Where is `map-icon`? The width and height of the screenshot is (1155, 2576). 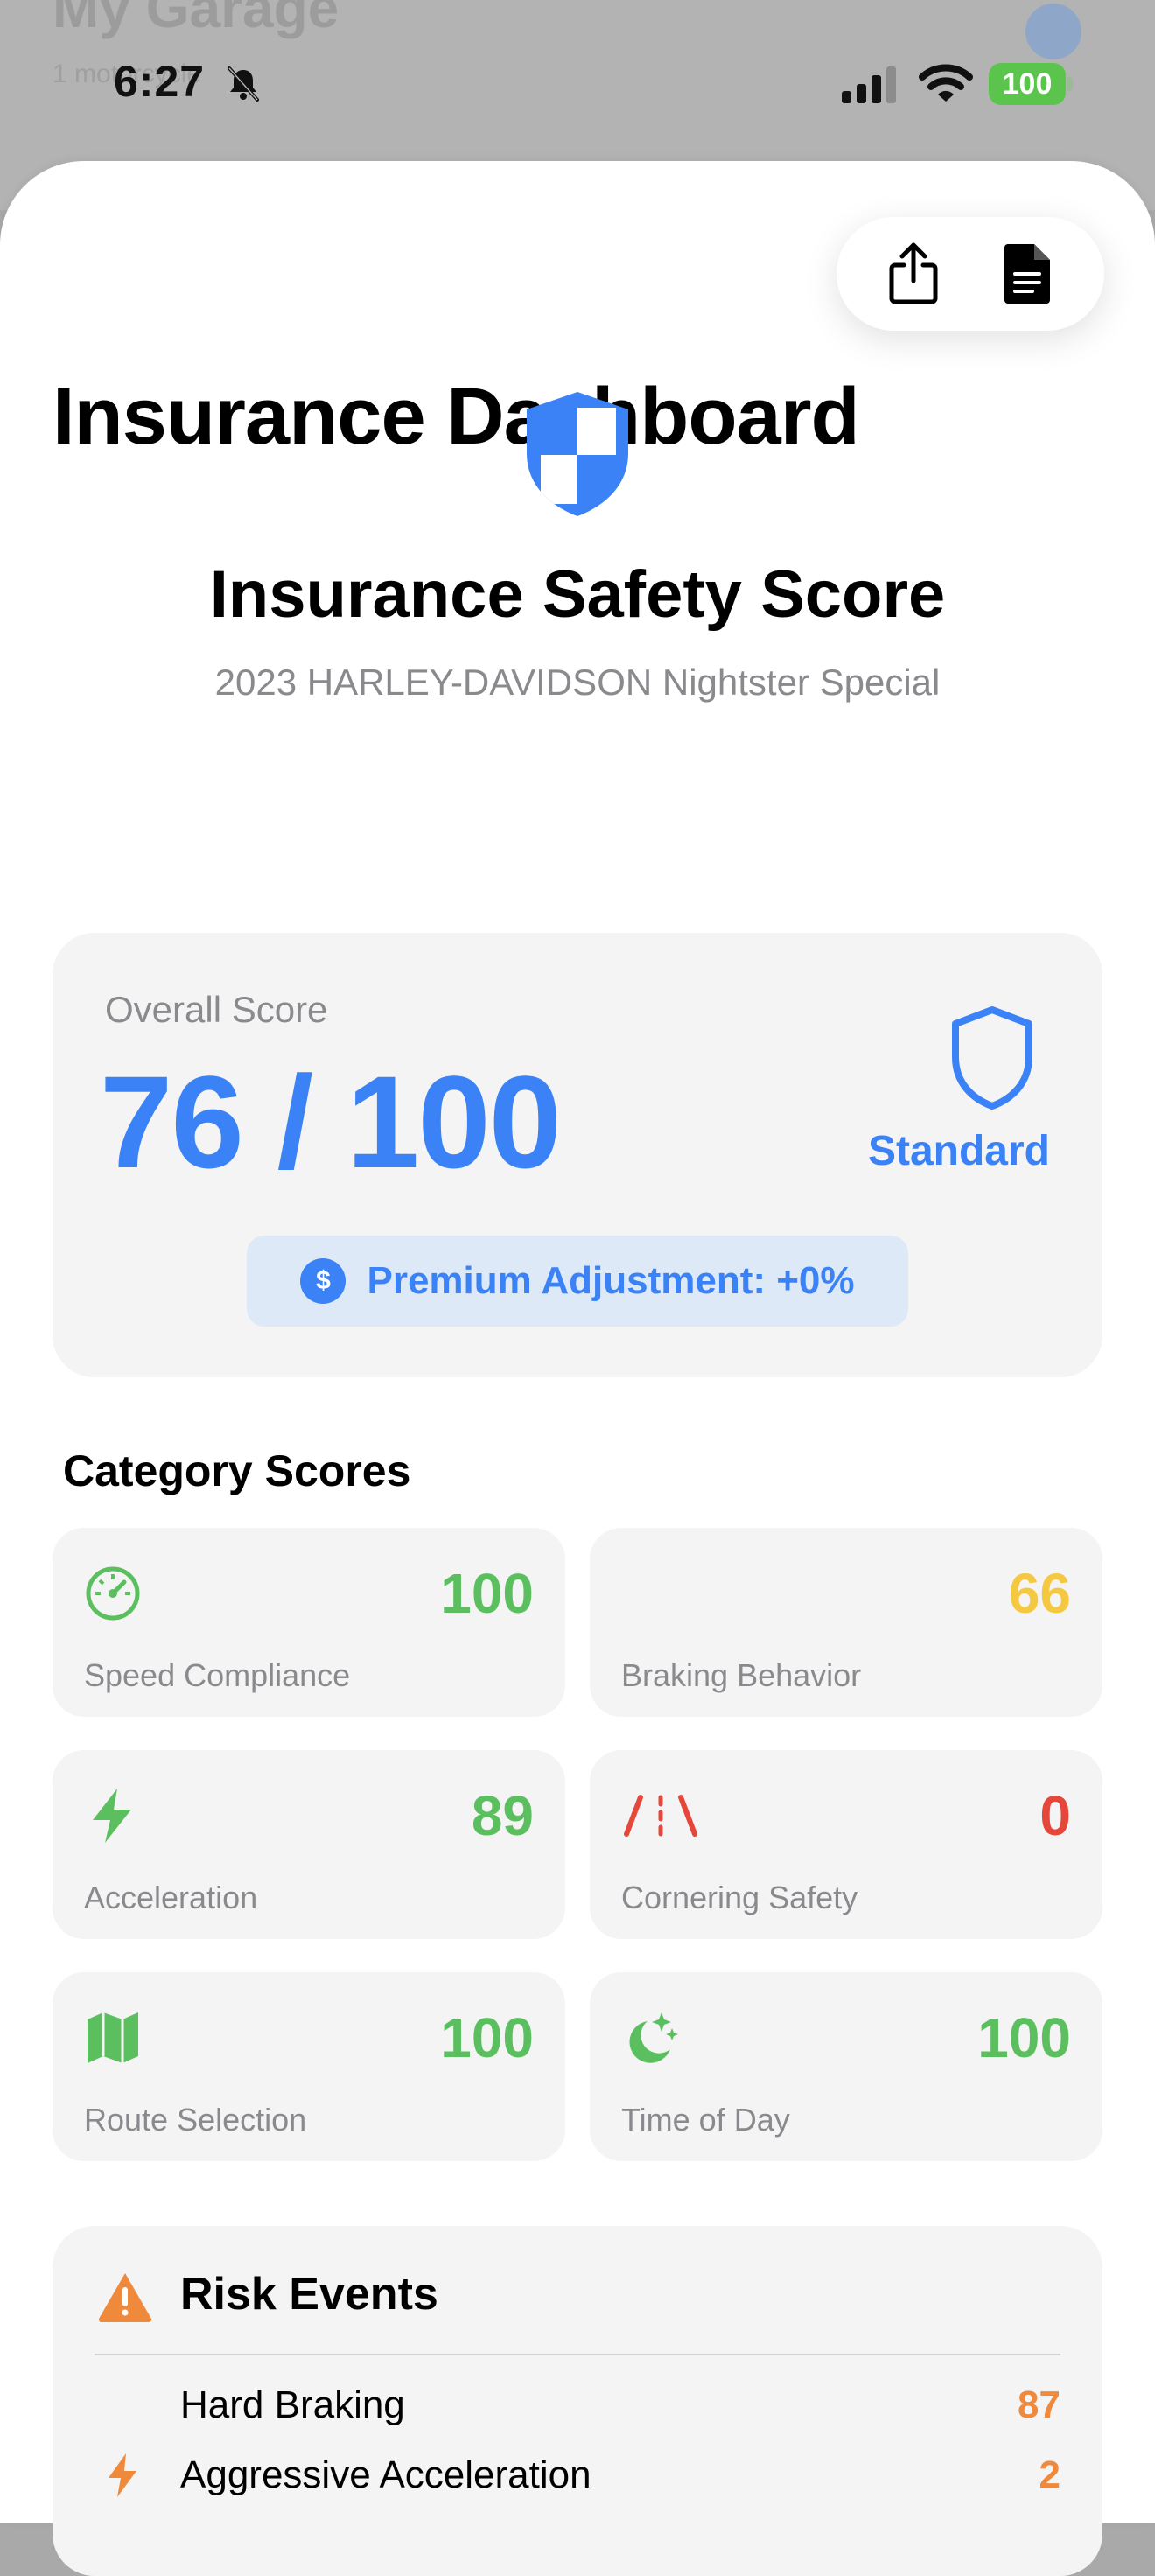
map-icon is located at coordinates (113, 2037).